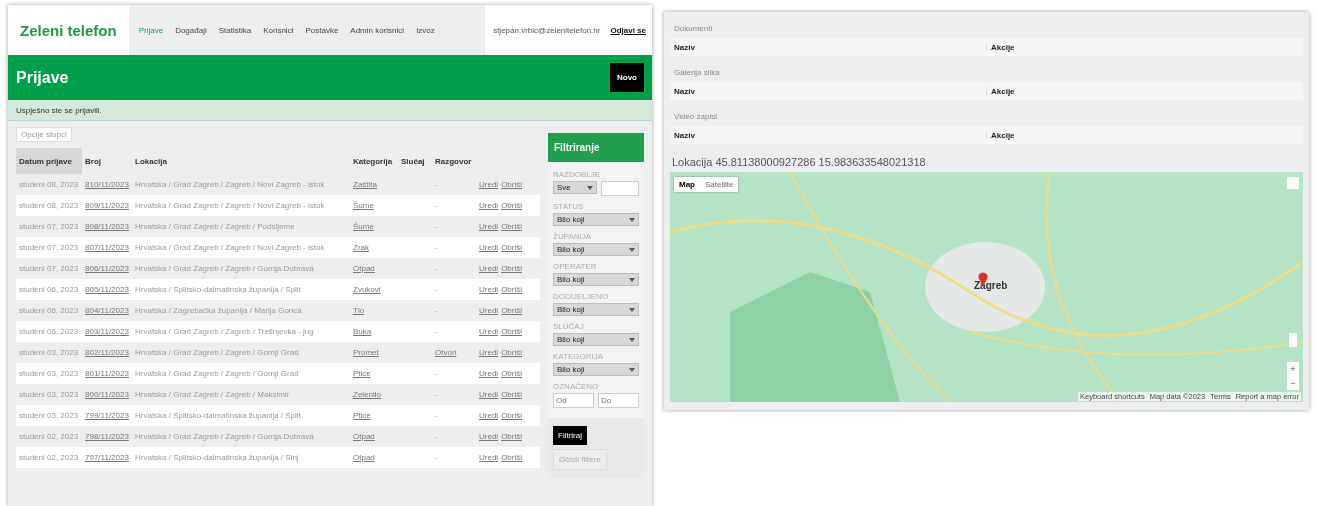 Image resolution: width=1318 pixels, height=506 pixels. What do you see at coordinates (697, 72) in the screenshot?
I see `section-label: Galerija slika` at bounding box center [697, 72].